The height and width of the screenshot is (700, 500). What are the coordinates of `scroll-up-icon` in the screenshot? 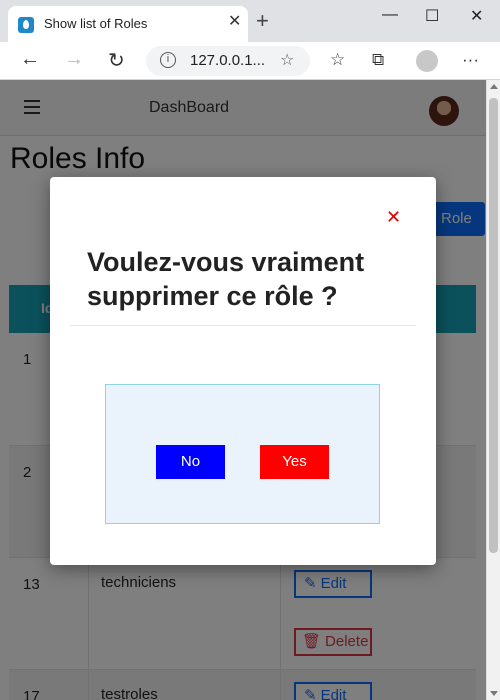 It's located at (494, 86).